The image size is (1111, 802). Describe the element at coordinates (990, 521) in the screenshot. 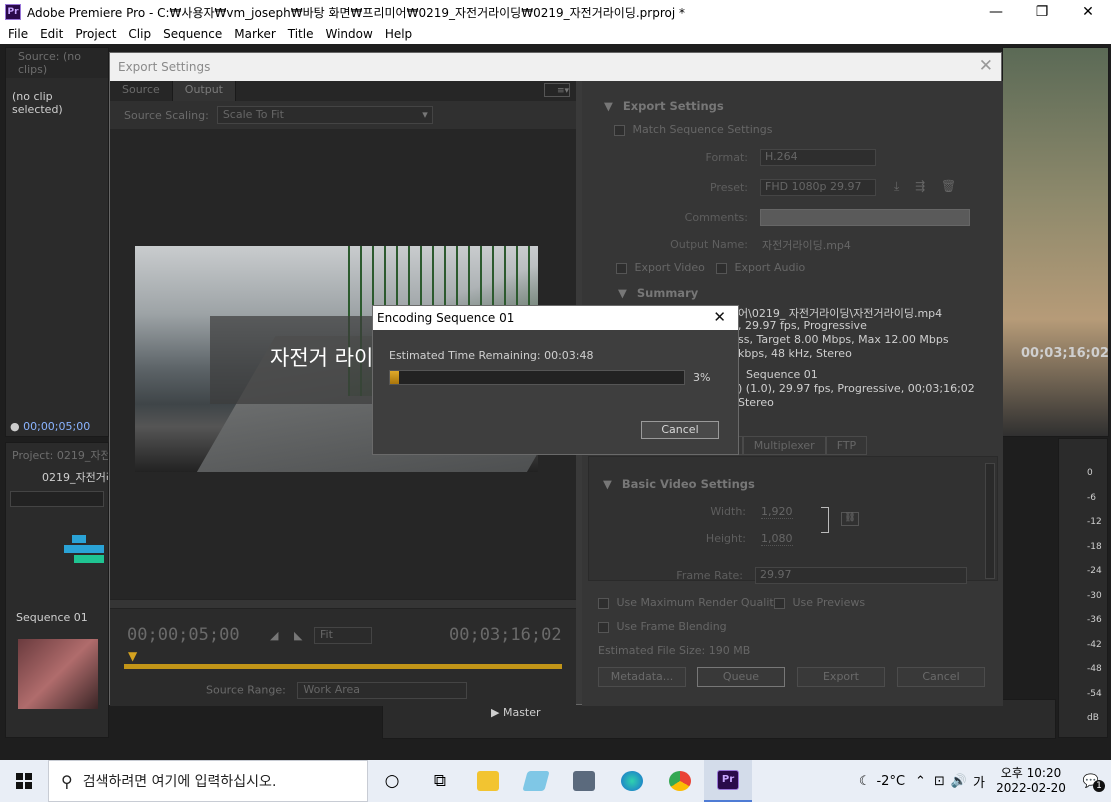

I see `settings-scrollbar` at that location.